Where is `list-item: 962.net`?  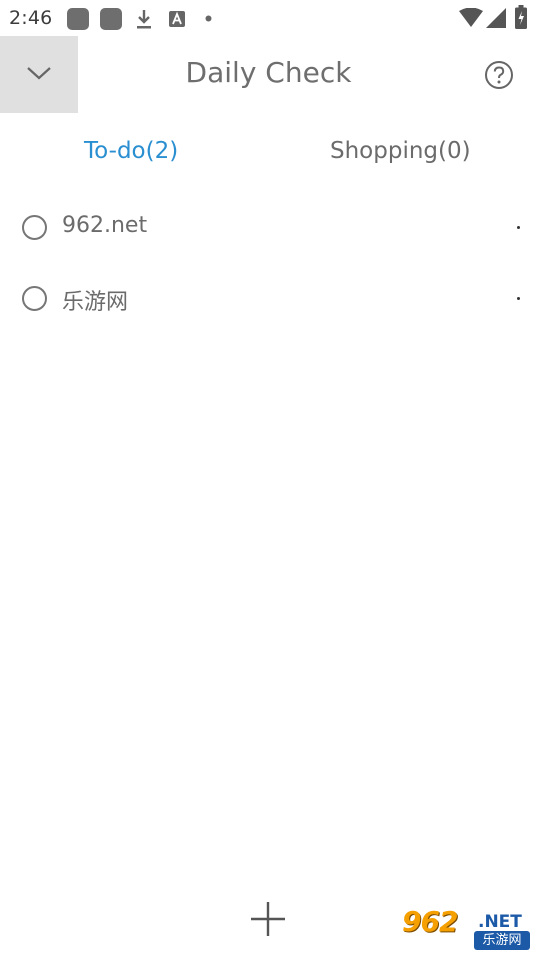 list-item: 962.net is located at coordinates (268, 227).